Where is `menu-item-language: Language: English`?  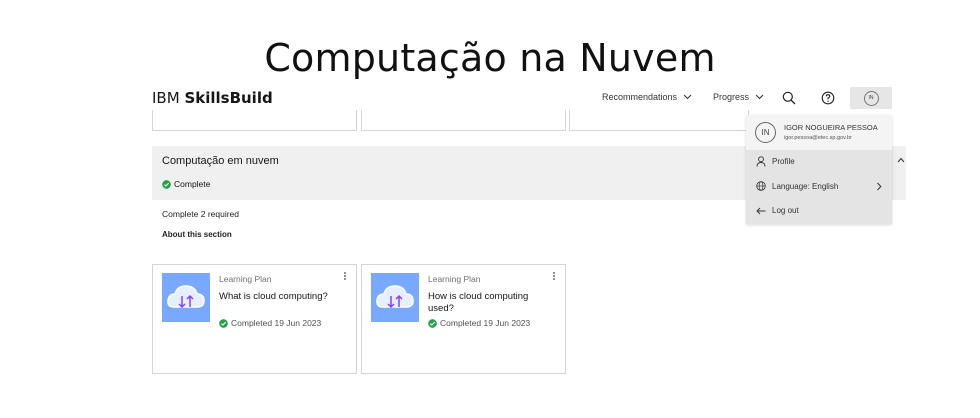 menu-item-language: Language: English is located at coordinates (819, 186).